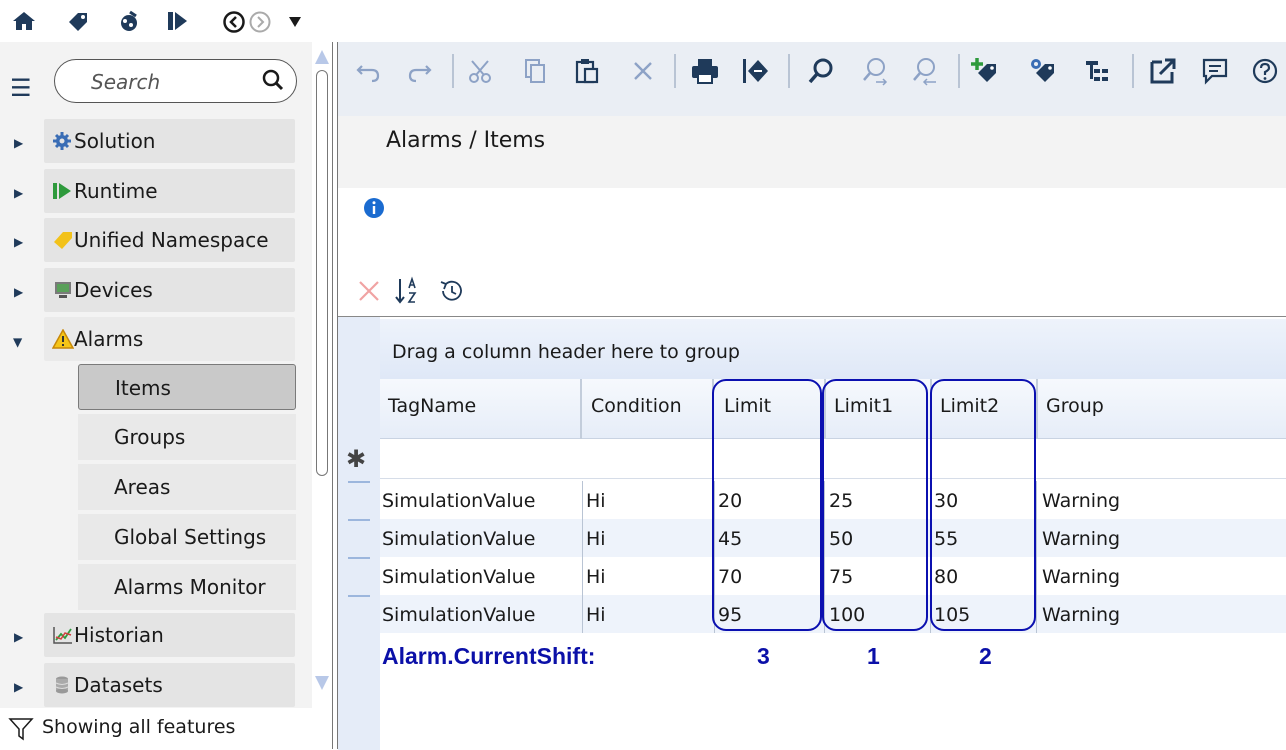 This screenshot has width=1286, height=750. Describe the element at coordinates (187, 537) in the screenshot. I see `sidebar-item-alarms-global-settings: Global Settings` at that location.